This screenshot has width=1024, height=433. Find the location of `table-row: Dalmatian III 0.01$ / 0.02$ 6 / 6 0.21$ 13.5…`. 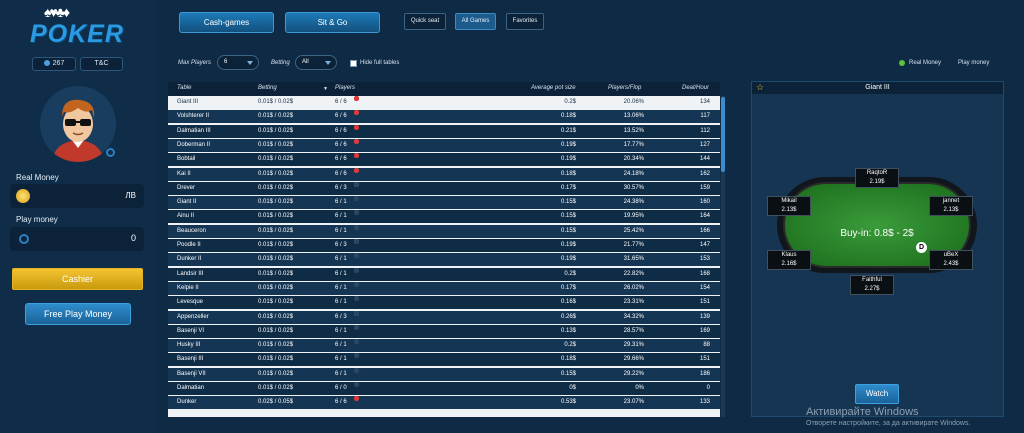

table-row: Dalmatian III 0.01$ / 0.02$ 6 / 6 0.21$ 13.5… is located at coordinates (444, 131).